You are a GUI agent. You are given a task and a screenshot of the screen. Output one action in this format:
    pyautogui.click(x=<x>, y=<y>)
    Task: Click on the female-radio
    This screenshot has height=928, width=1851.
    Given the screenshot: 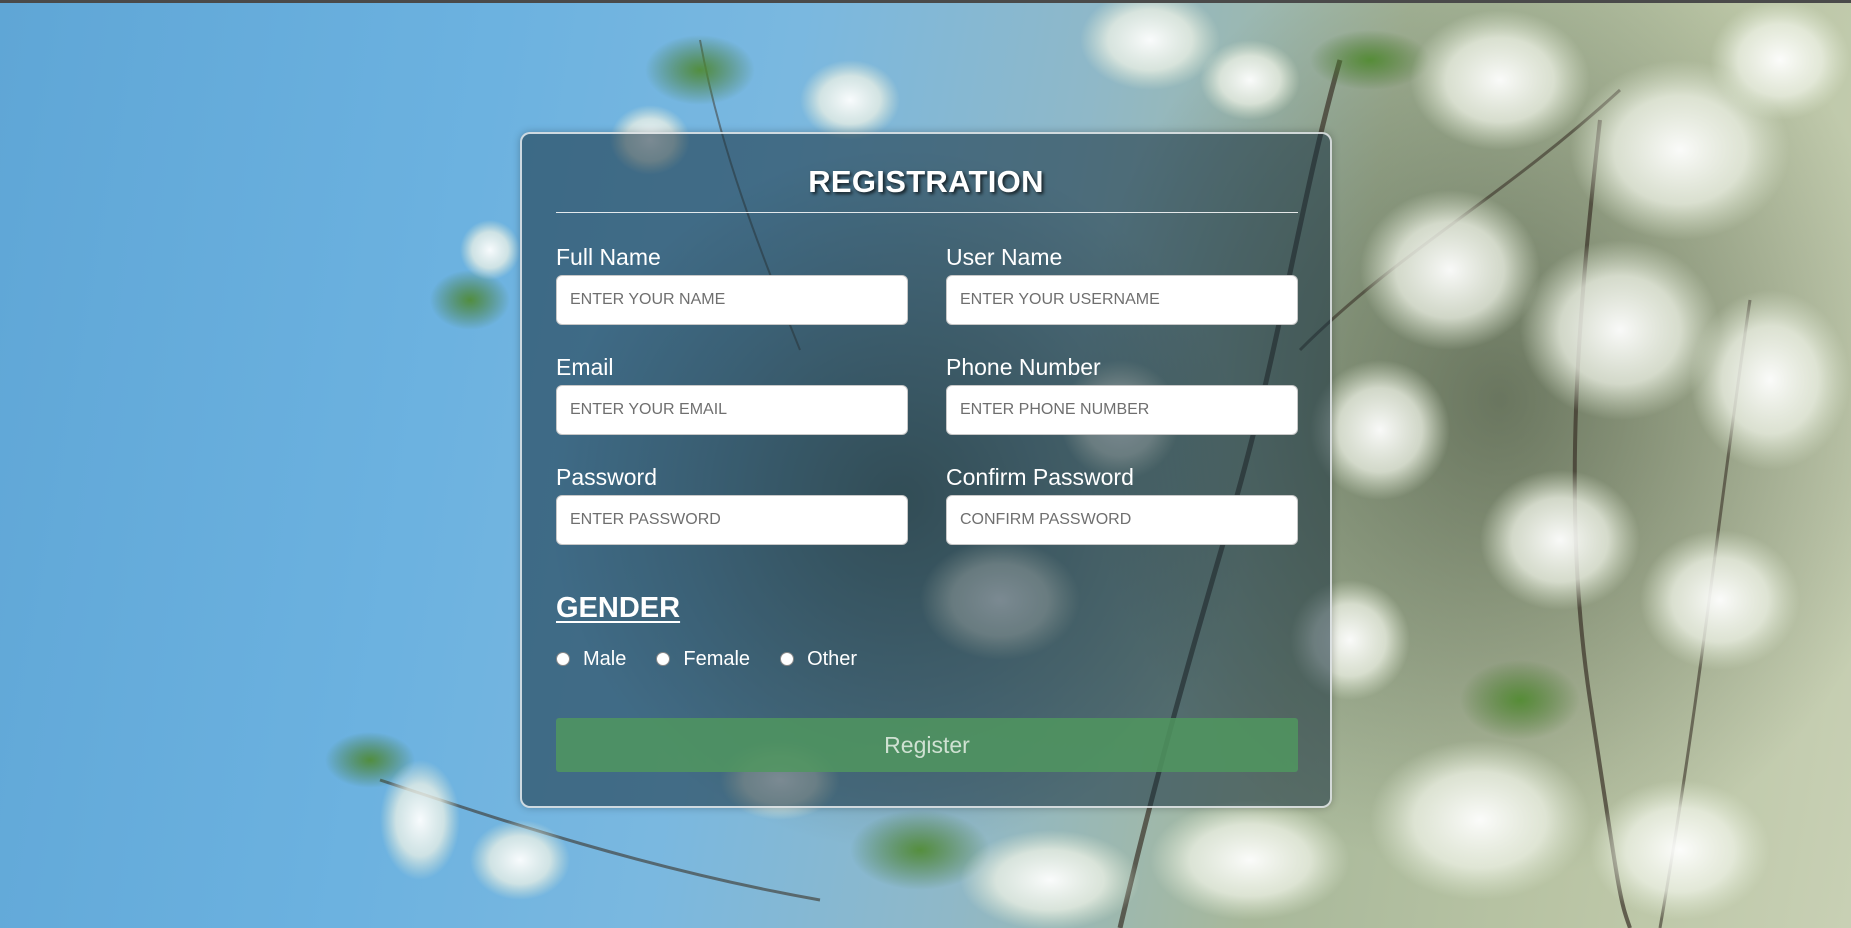 What is the action you would take?
    pyautogui.click(x=663, y=659)
    